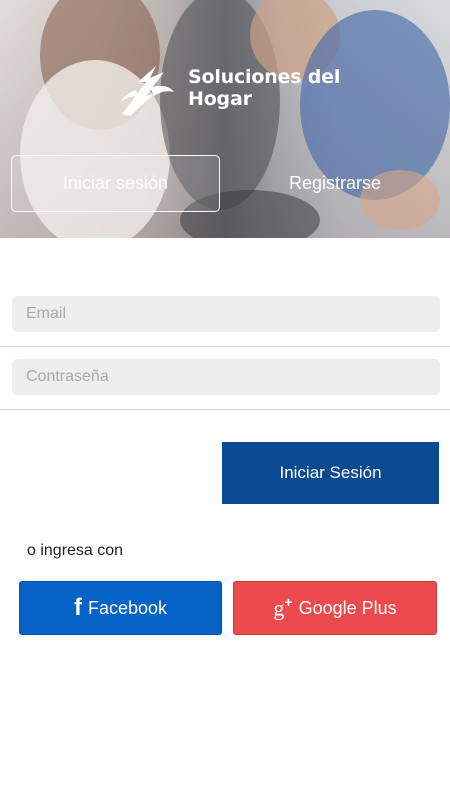 The image size is (450, 800). I want to click on logo-mark-icon, so click(147, 91).